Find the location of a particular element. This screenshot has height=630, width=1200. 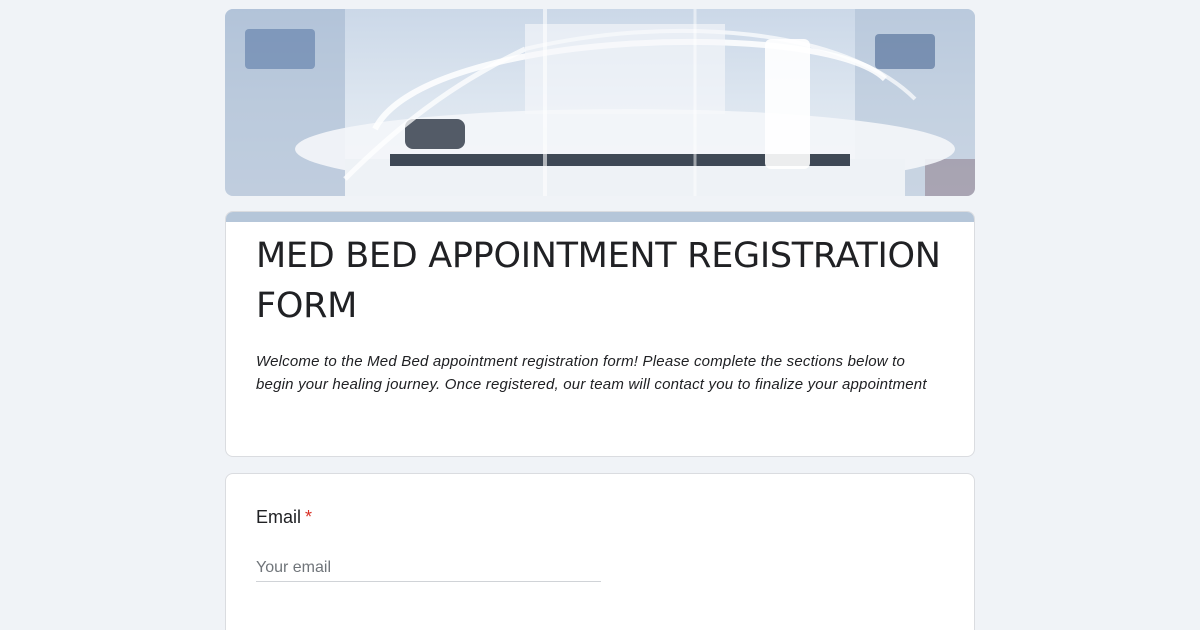

required-asterisk: * is located at coordinates (309, 517).